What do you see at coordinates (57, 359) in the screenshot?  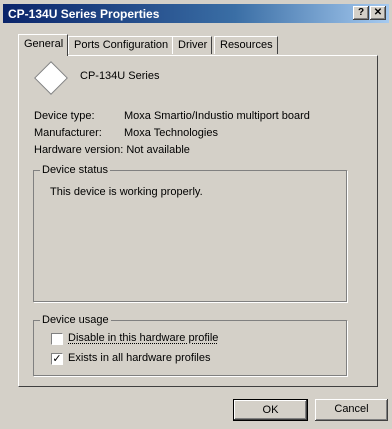 I see `exists-all-profiles-checkbox: ✓` at bounding box center [57, 359].